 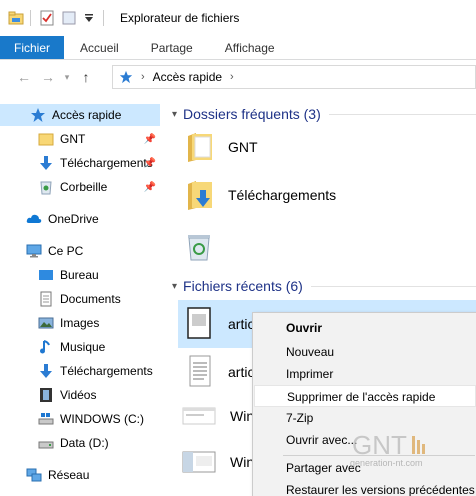 I want to click on frequent-folder-corbeille, so click(x=331, y=247).